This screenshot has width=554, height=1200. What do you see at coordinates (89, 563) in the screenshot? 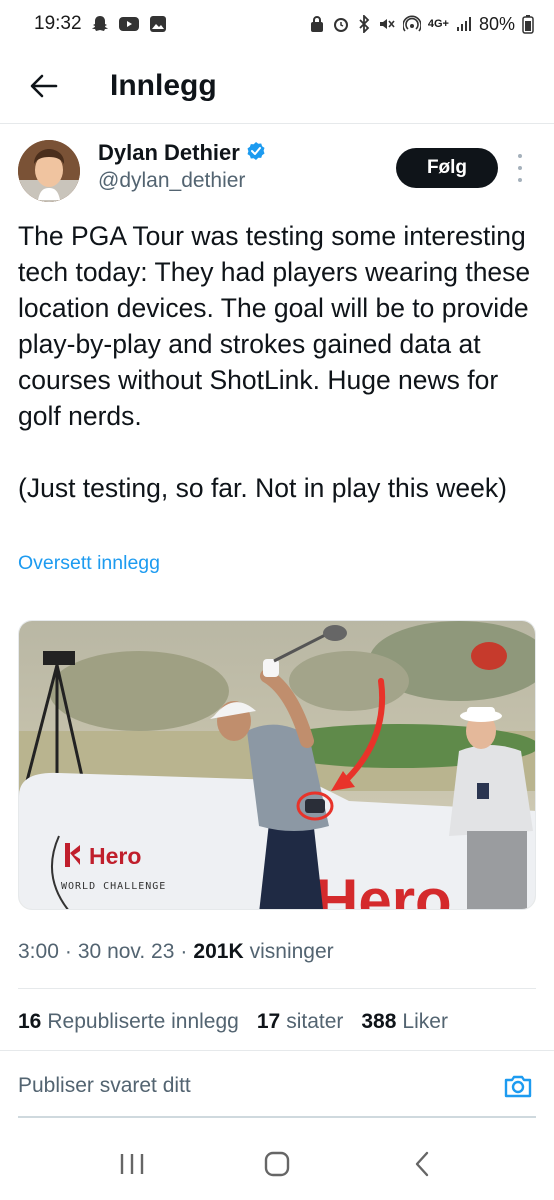
I see `translate-post-link: Oversett innlegg` at bounding box center [89, 563].